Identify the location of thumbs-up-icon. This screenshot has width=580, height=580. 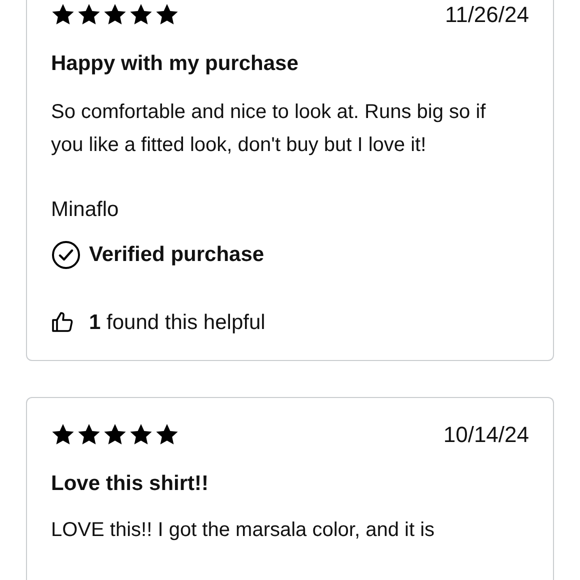
(63, 322).